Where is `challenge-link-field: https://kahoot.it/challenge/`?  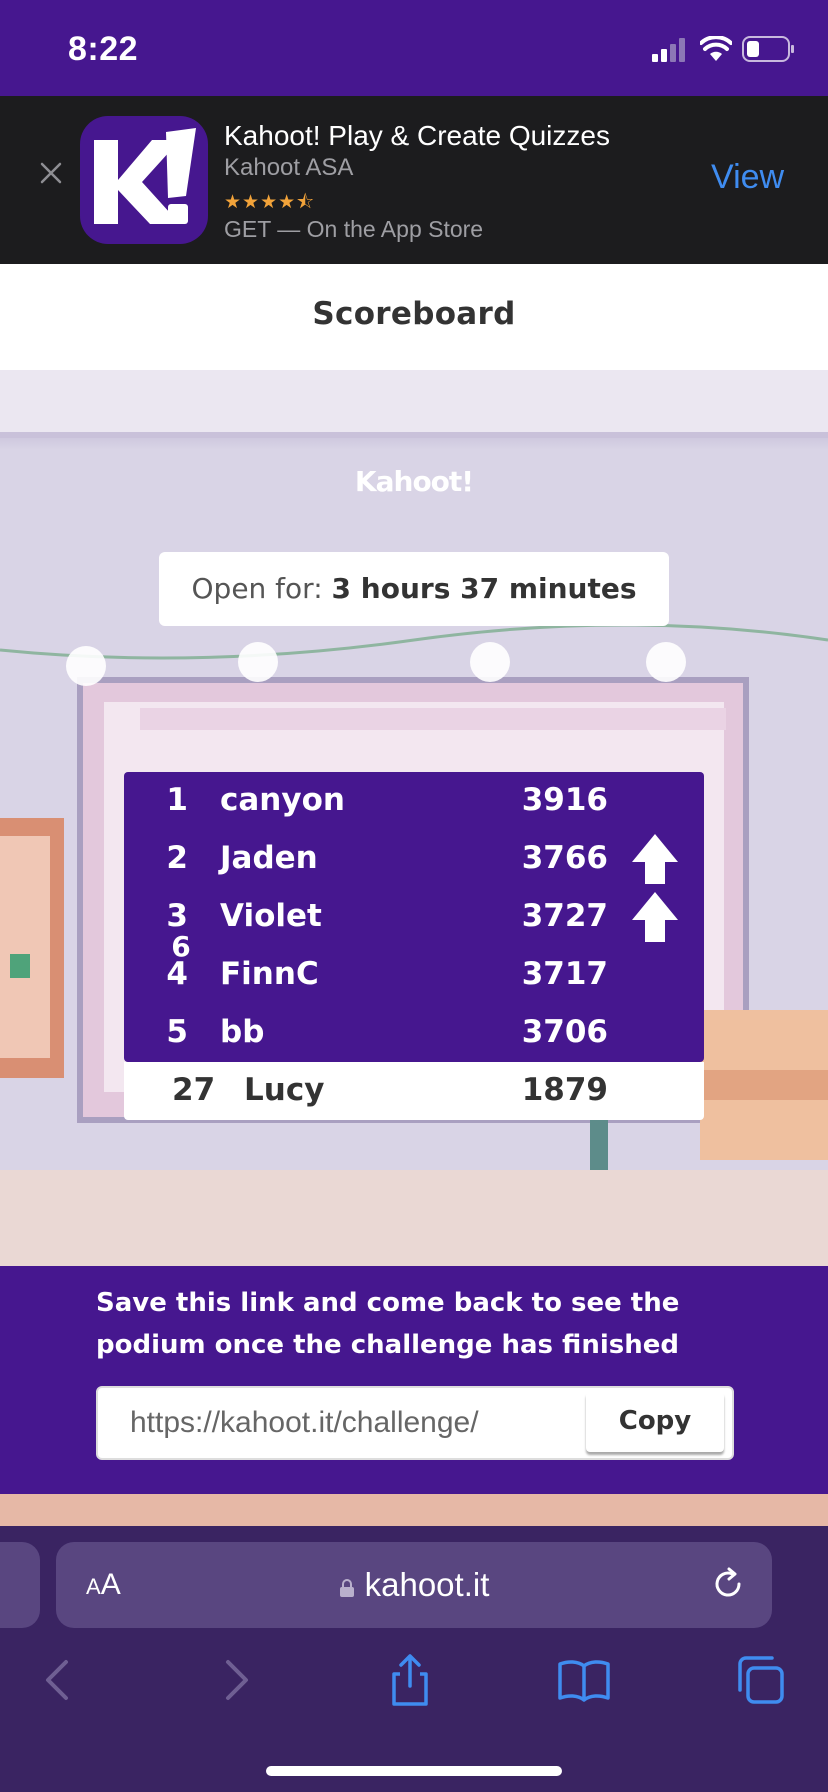 challenge-link-field: https://kahoot.it/challenge/ is located at coordinates (350, 1423).